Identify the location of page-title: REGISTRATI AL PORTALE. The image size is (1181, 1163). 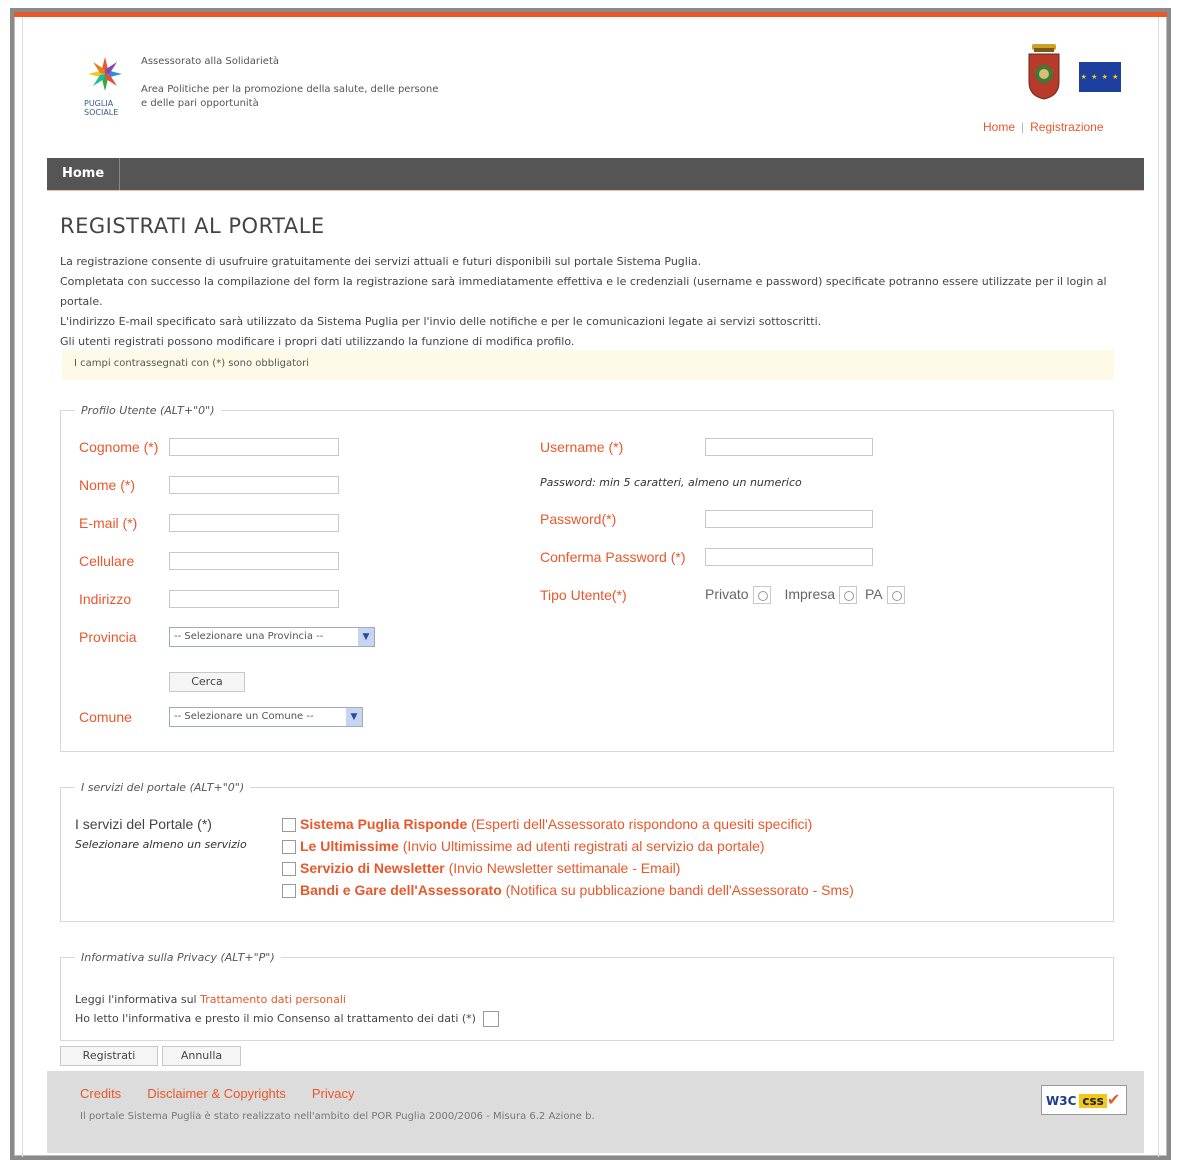
(192, 226).